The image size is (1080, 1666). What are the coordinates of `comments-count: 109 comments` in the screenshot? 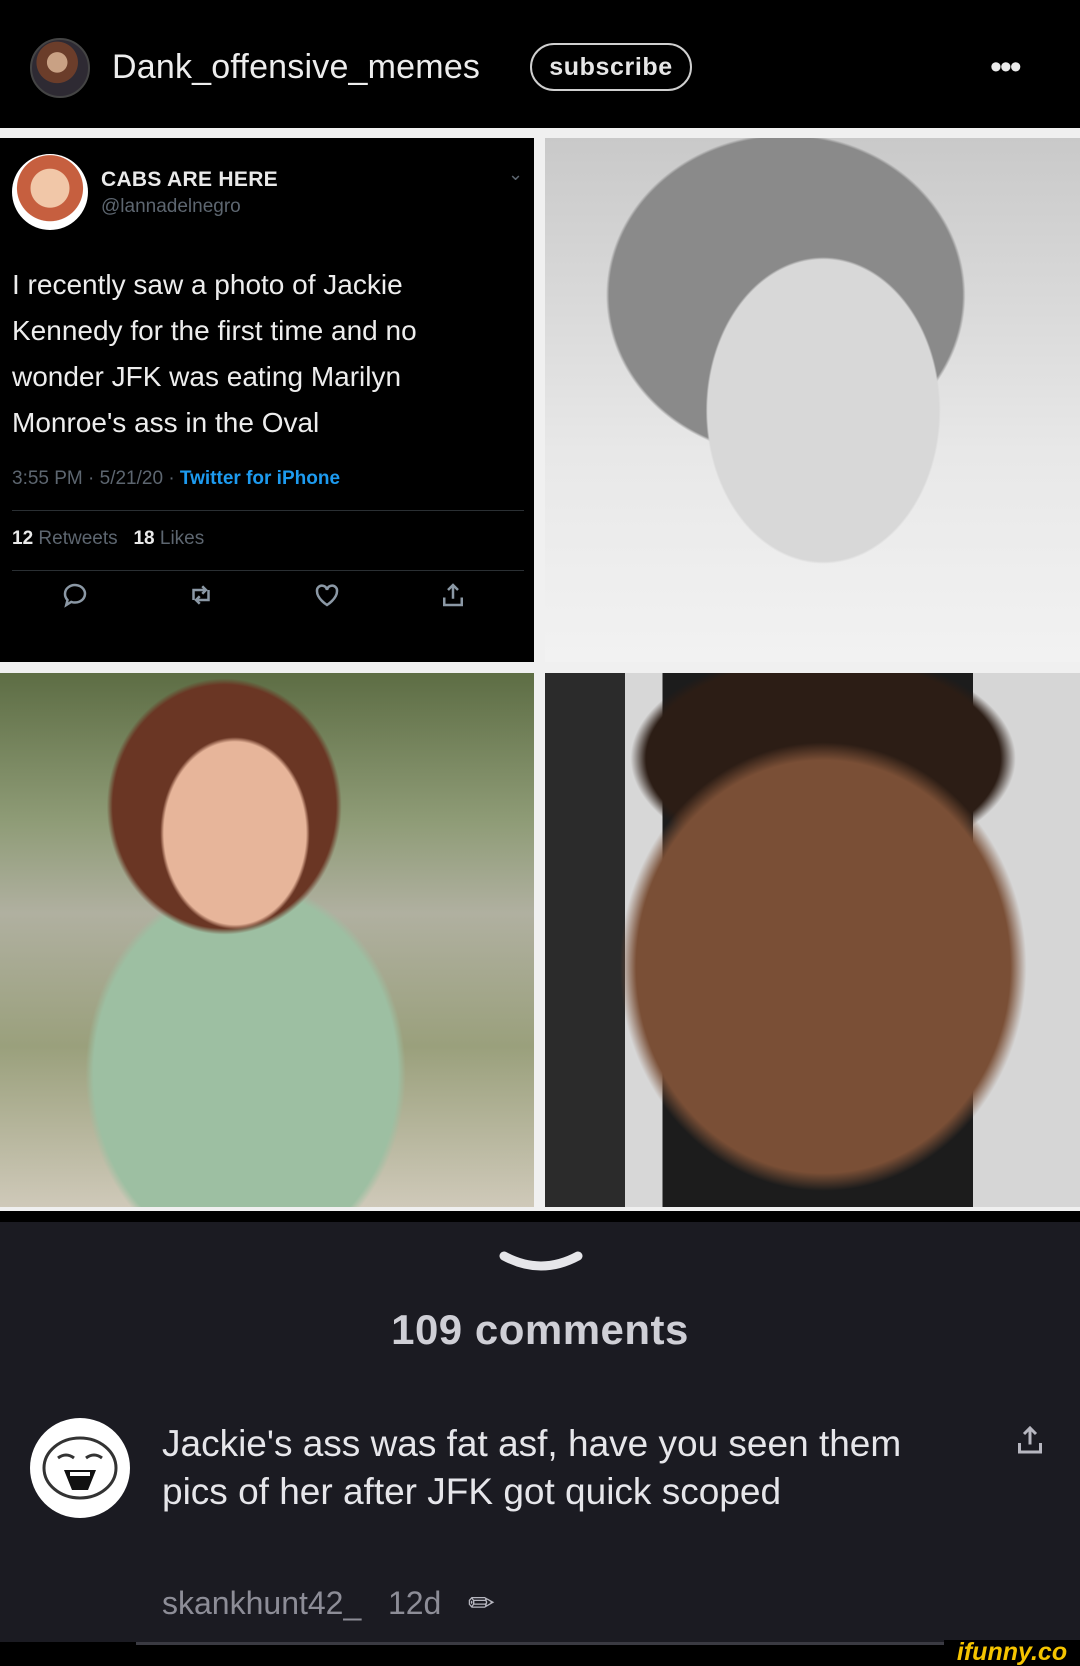 It's located at (540, 1329).